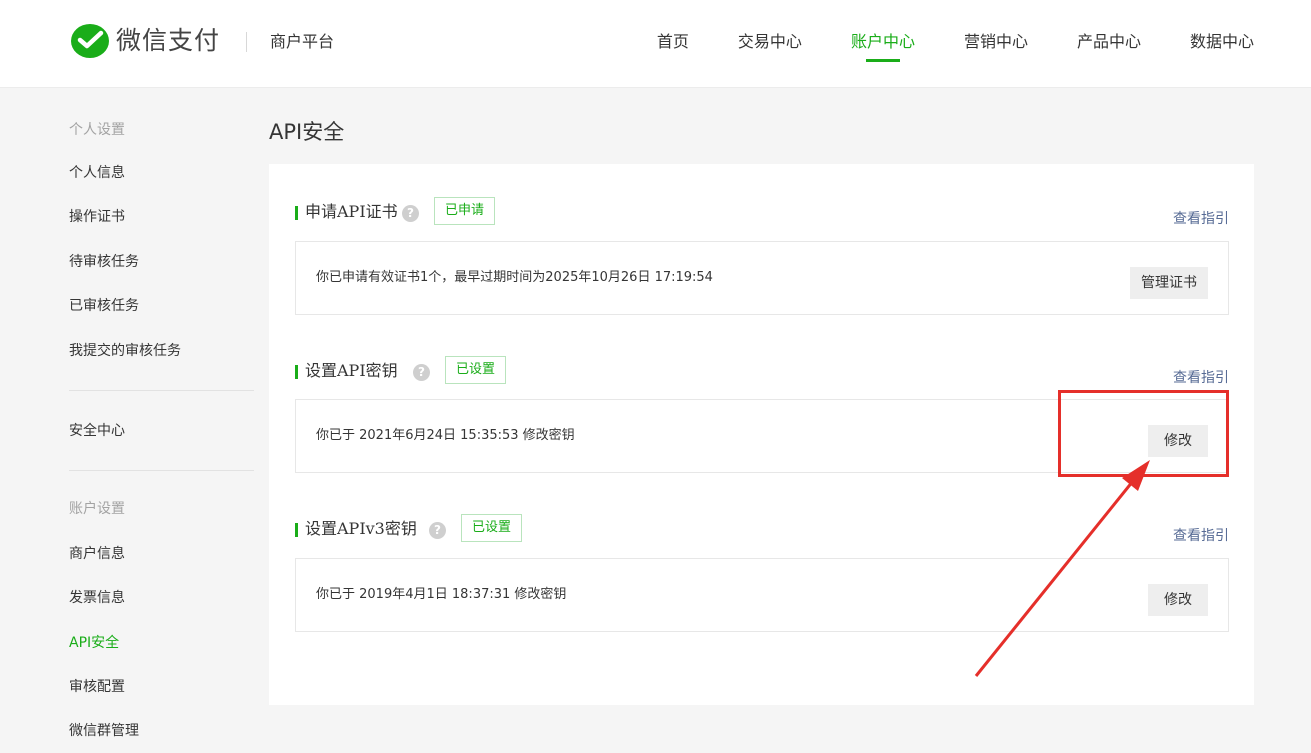  I want to click on api-key-description: 你已于 2021年6月24日 15:35:53 修改密钥, so click(445, 435).